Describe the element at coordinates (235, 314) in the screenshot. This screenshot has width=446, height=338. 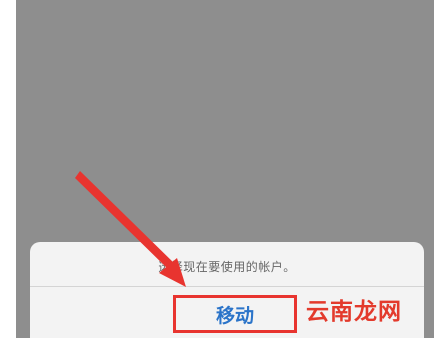
I see `move-button: 移动` at that location.